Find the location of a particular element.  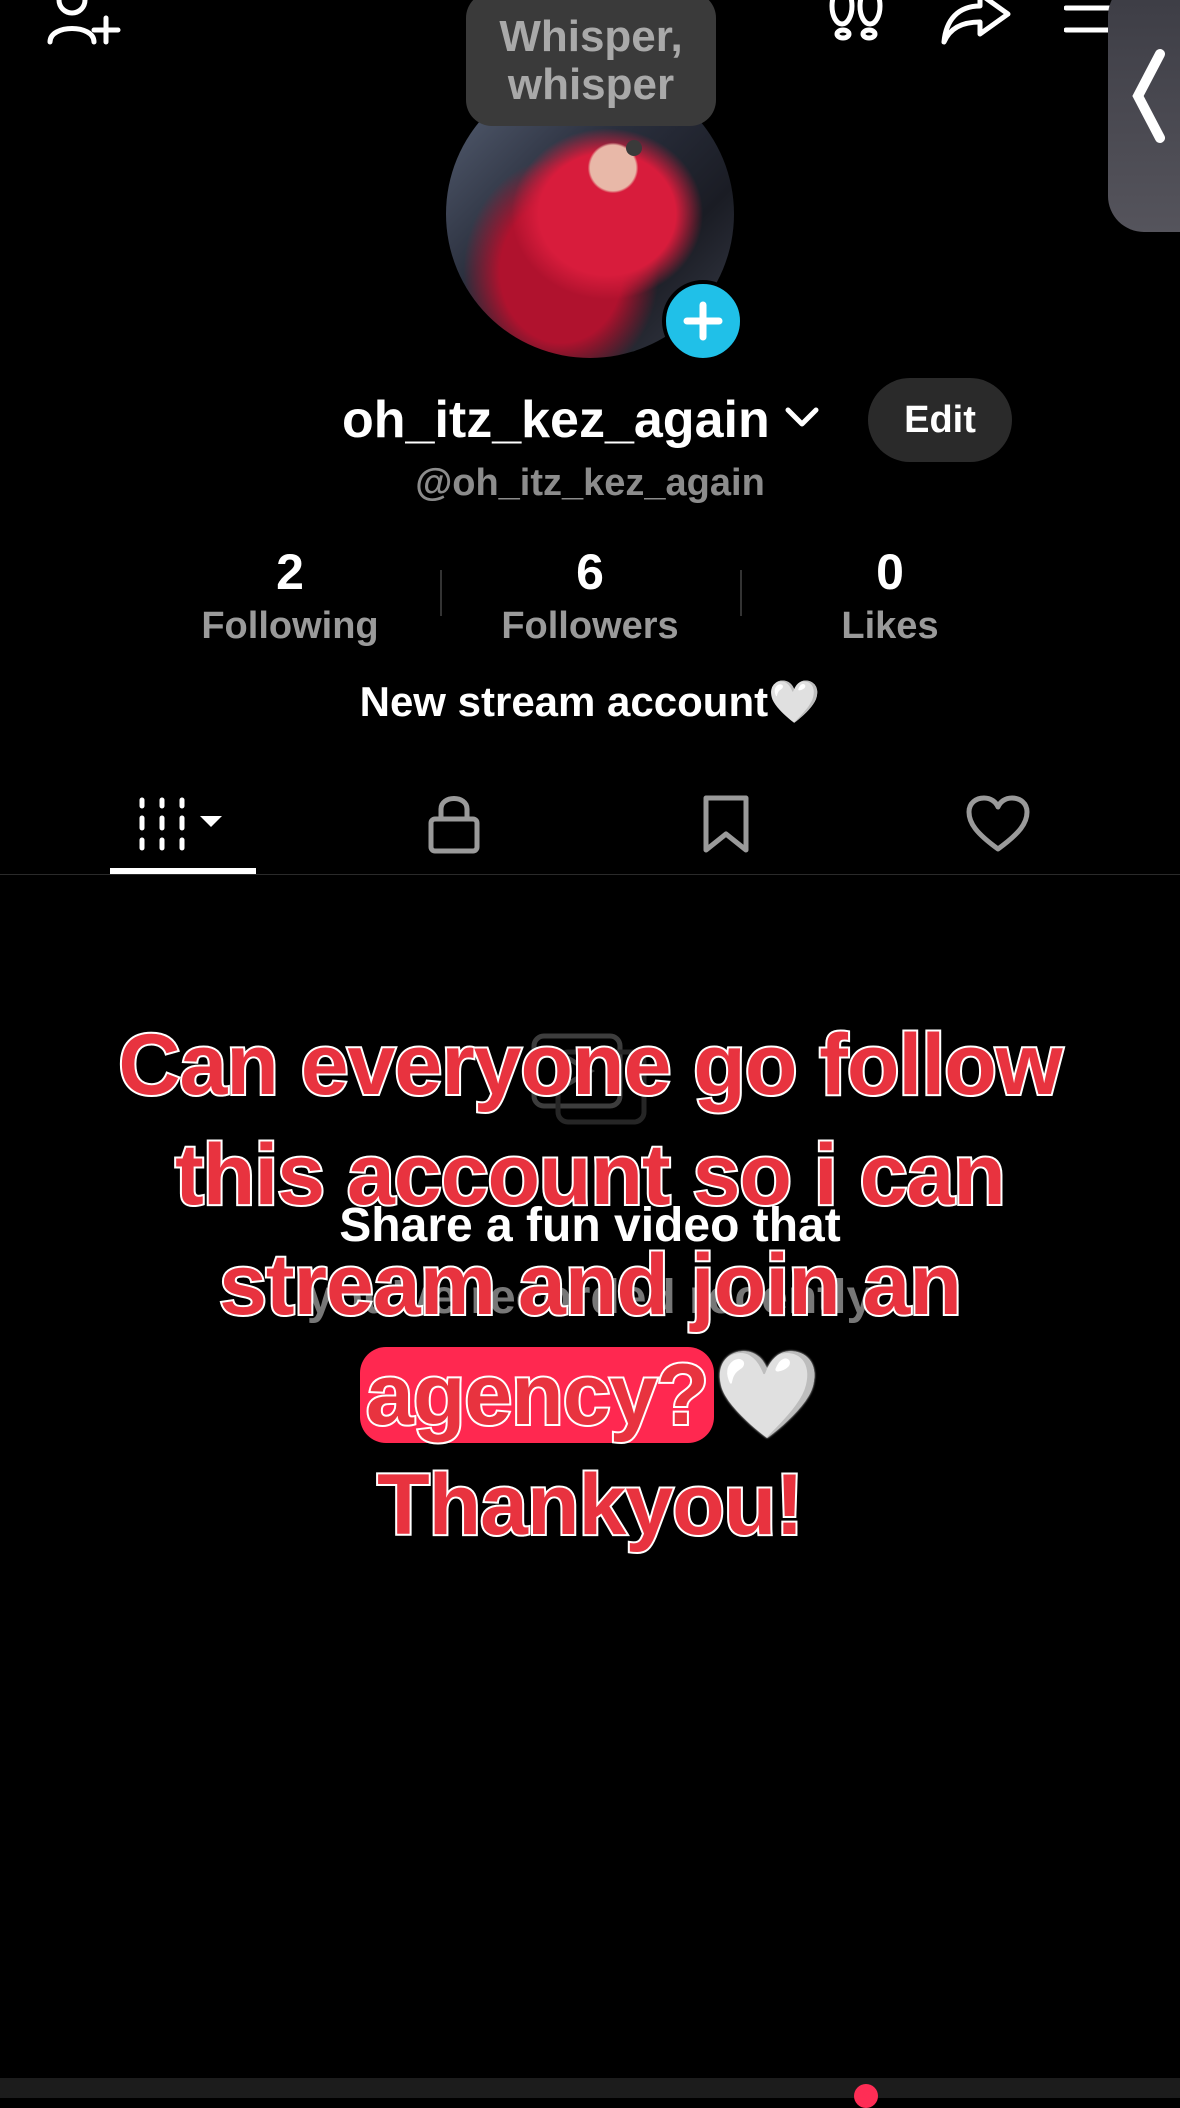

stat-following: 2 Following is located at coordinates (290, 594).